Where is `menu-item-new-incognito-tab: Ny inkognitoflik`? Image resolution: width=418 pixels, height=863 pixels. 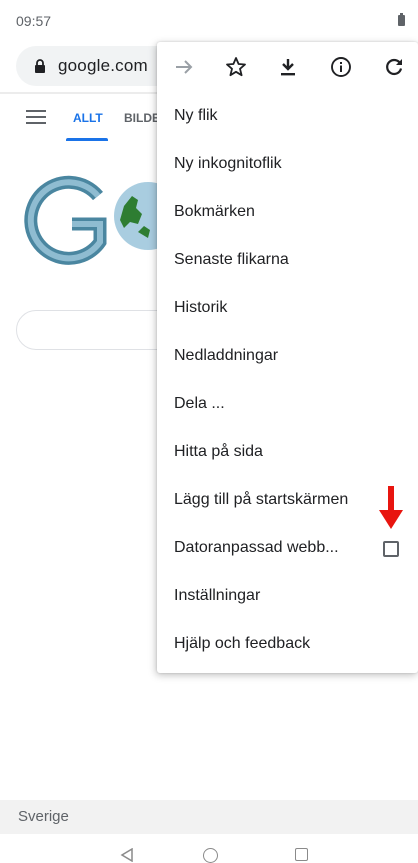
menu-item-new-incognito-tab: Ny inkognitoflik is located at coordinates (287, 165).